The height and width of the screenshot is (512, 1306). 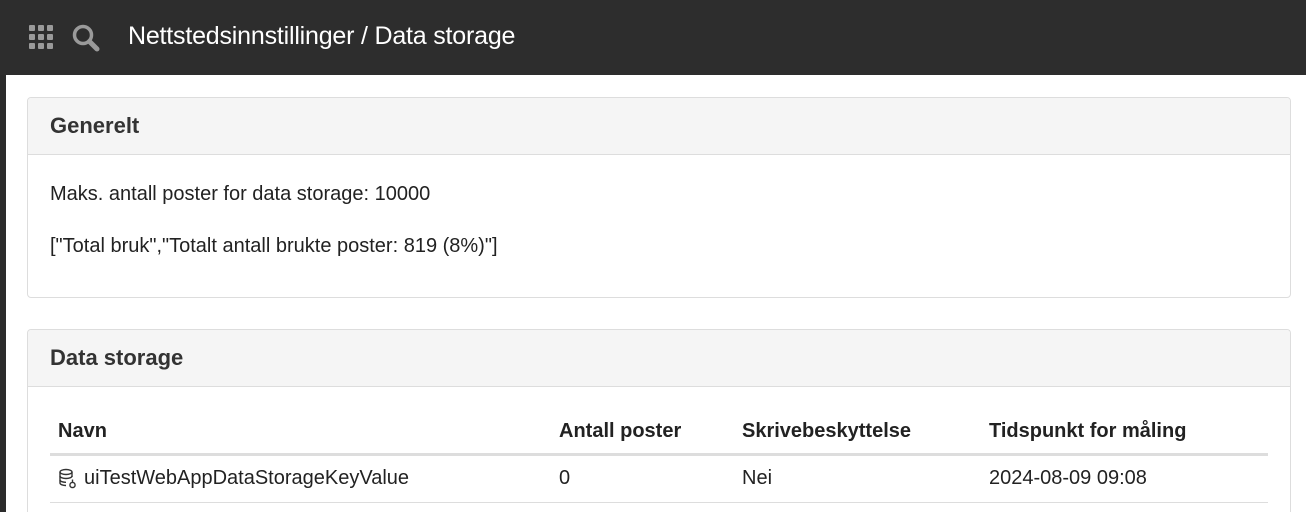 I want to click on data-storage-panel-heading: Data storage, so click(x=659, y=358).